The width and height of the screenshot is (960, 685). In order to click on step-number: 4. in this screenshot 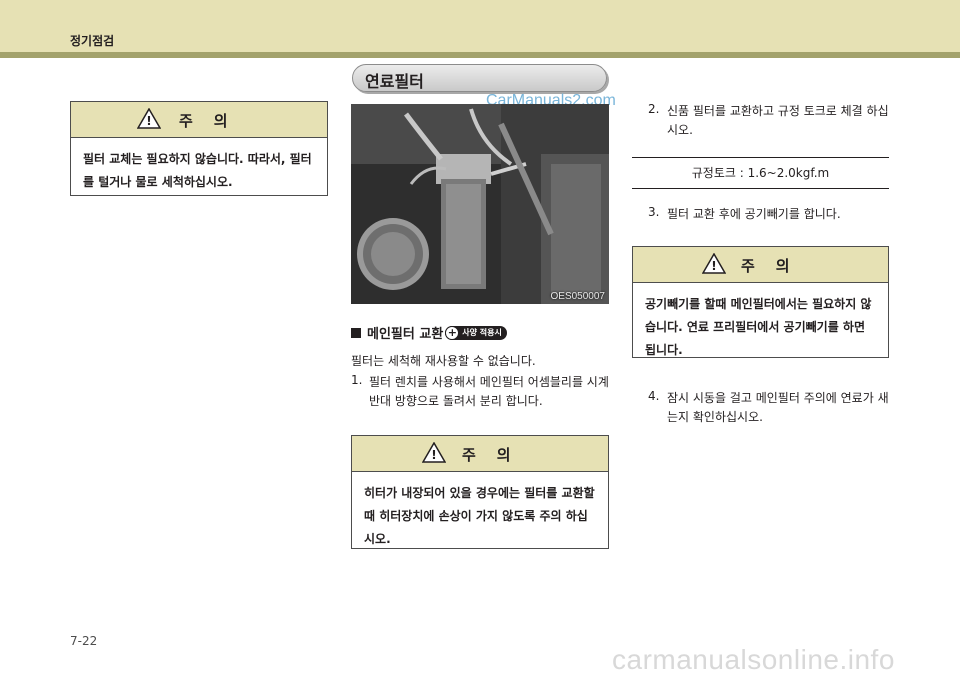, I will do `click(654, 396)`.